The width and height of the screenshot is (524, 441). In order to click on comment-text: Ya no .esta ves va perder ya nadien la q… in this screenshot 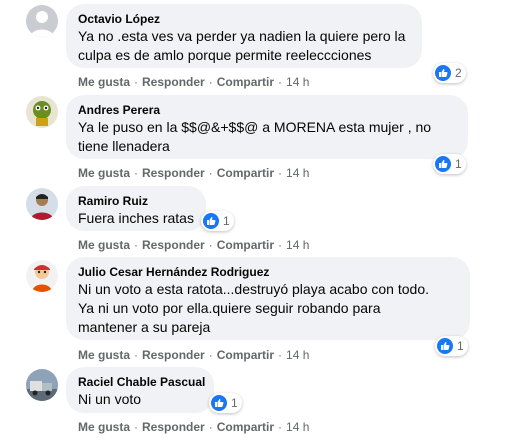, I will do `click(242, 45)`.